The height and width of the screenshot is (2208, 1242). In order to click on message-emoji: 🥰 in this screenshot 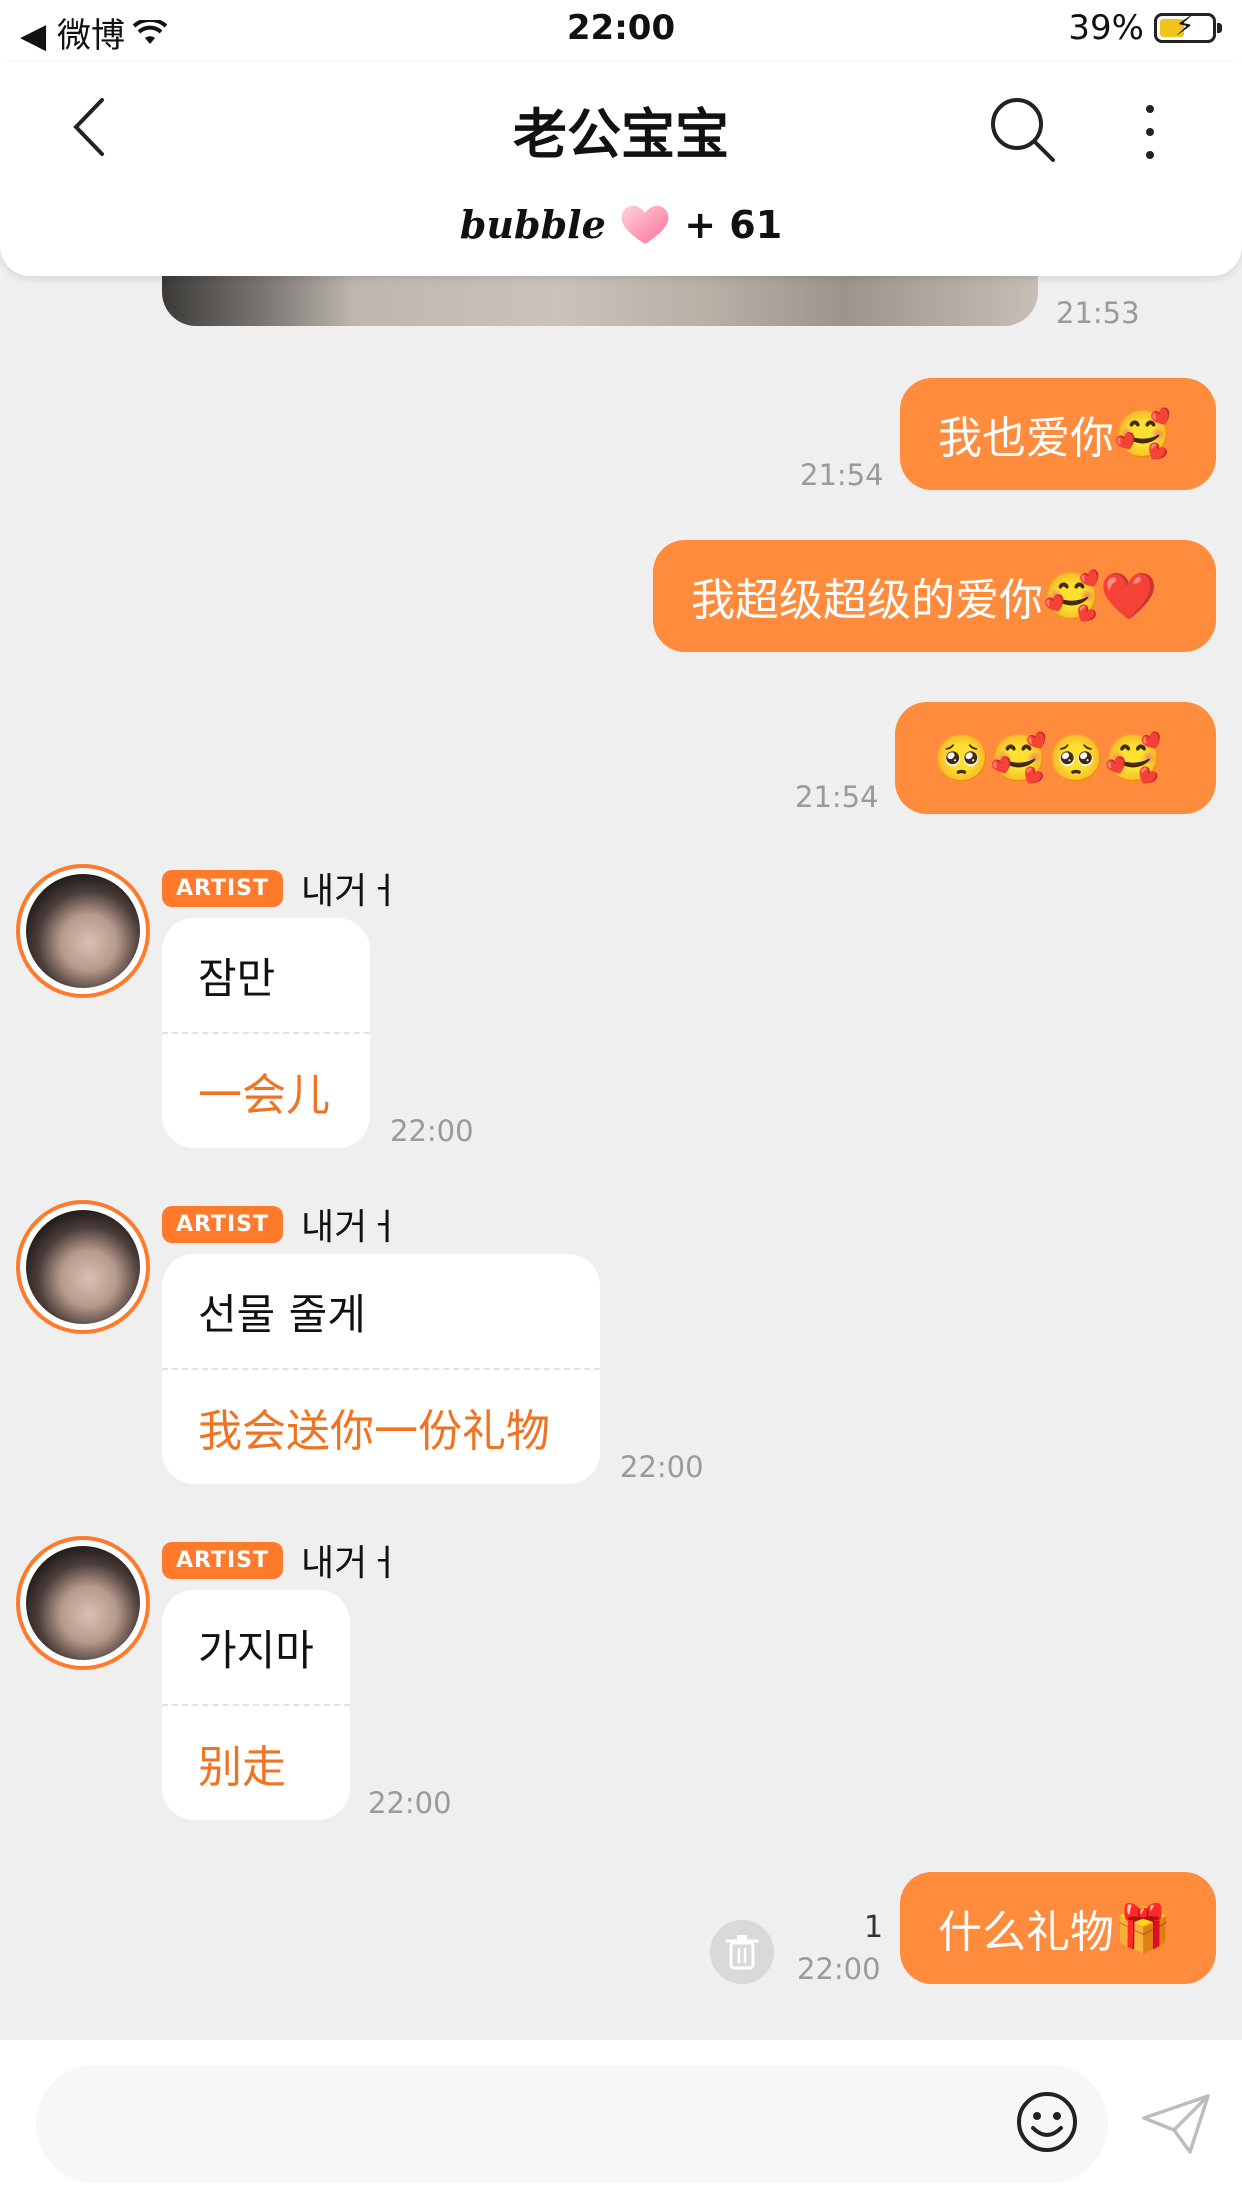, I will do `click(1143, 433)`.